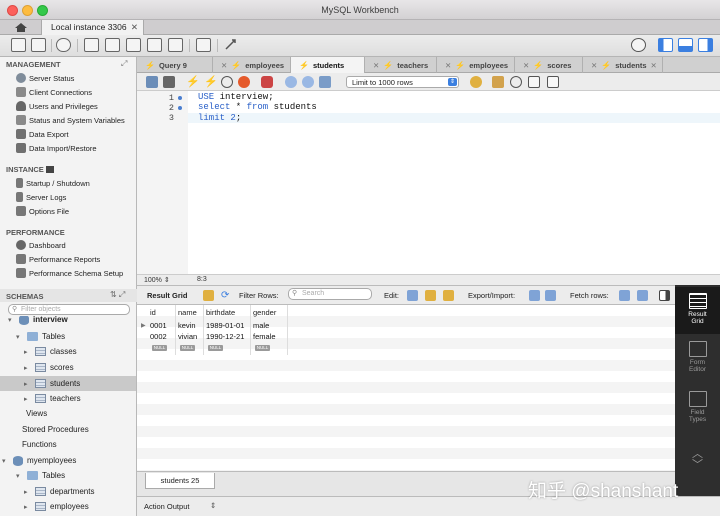 This screenshot has width=720, height=516. I want to click on table-cell: 1990-12-21, so click(225, 336).